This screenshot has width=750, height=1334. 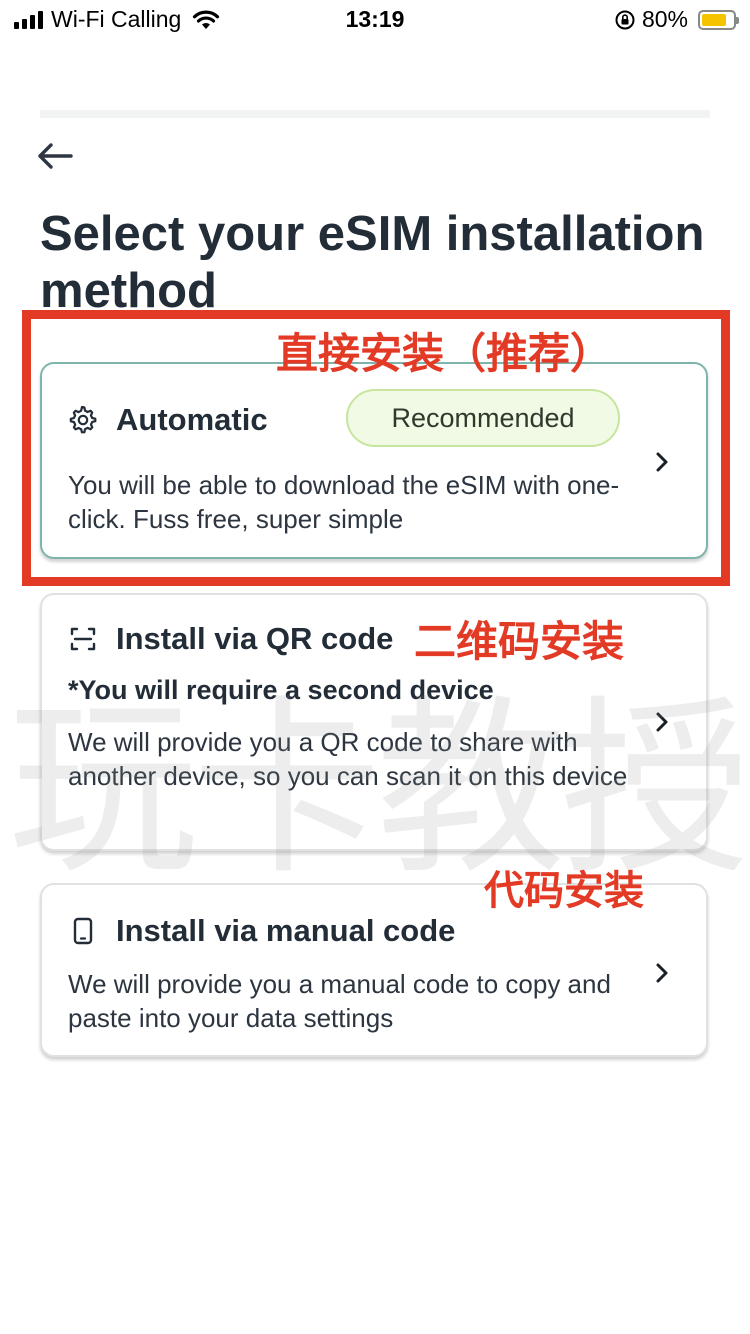 What do you see at coordinates (714, 19) in the screenshot?
I see `battery-level` at bounding box center [714, 19].